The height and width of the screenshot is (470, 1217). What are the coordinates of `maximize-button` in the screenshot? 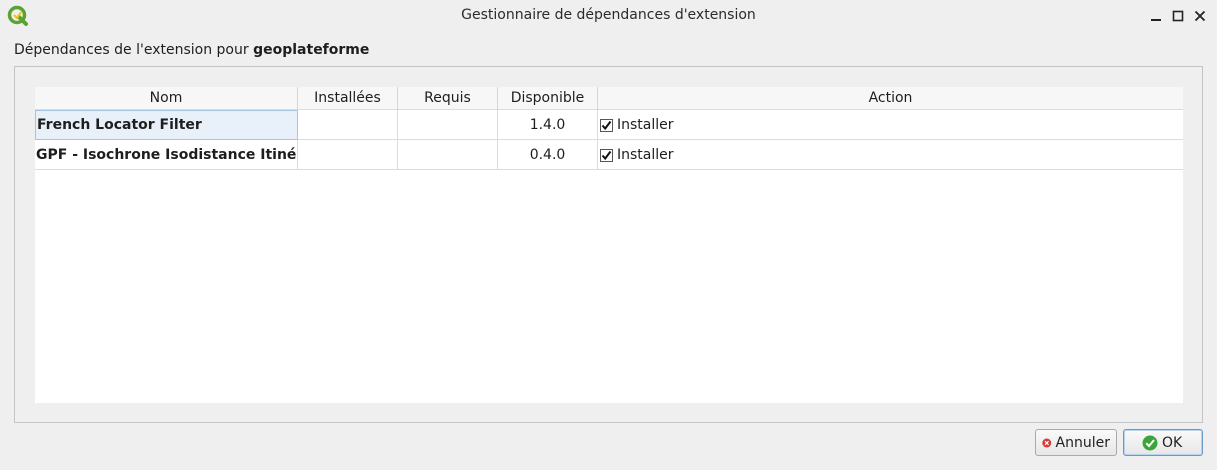 It's located at (1178, 16).